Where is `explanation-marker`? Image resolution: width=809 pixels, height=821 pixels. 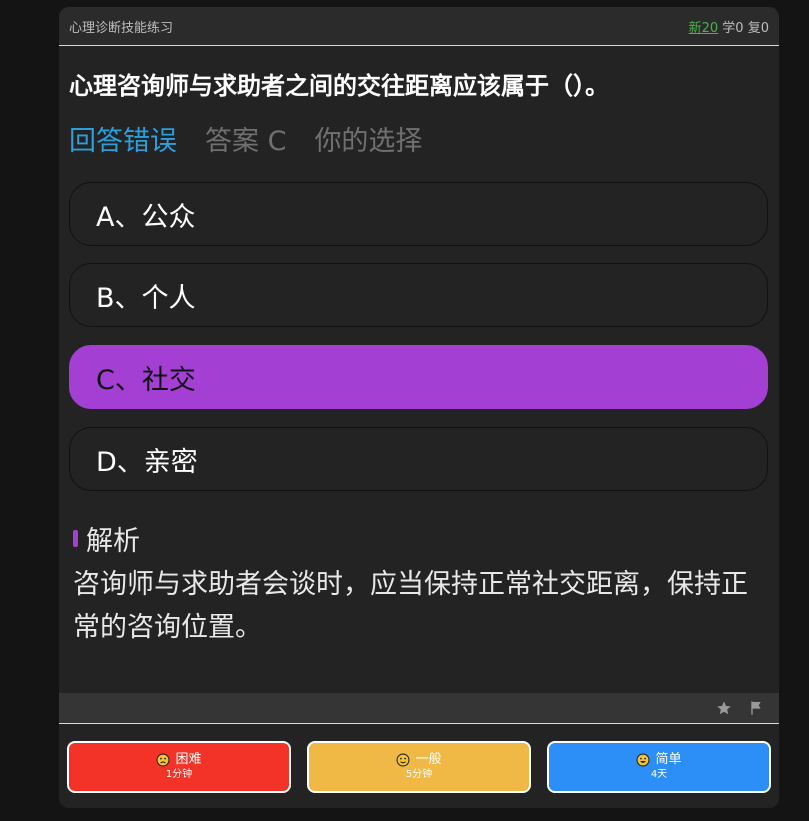
explanation-marker is located at coordinates (75, 538).